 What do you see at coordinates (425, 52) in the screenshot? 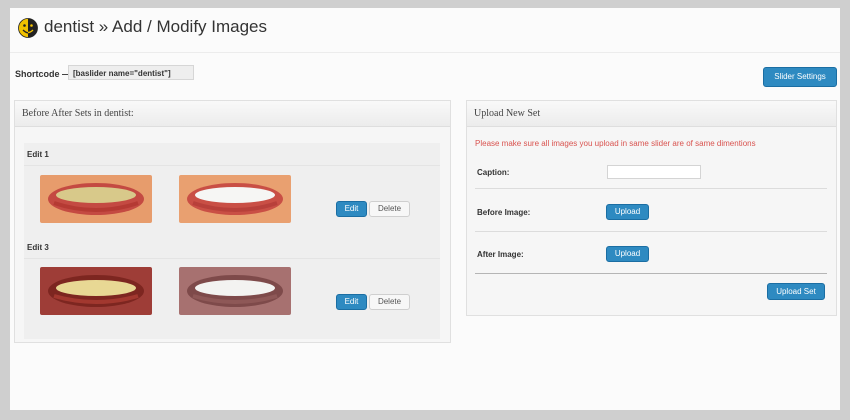
I see `title-divider` at bounding box center [425, 52].